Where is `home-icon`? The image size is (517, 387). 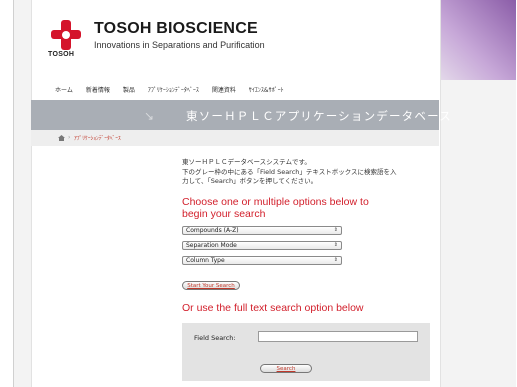 home-icon is located at coordinates (61, 138).